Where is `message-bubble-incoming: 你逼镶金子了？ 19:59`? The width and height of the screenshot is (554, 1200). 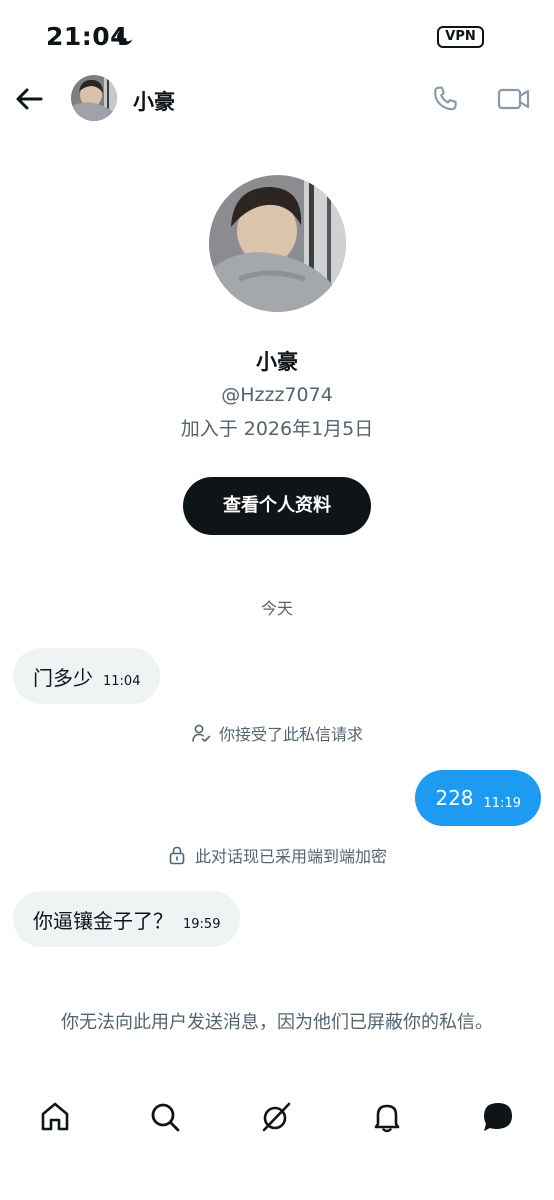
message-bubble-incoming: 你逼镶金子了？ 19:59 is located at coordinates (127, 919).